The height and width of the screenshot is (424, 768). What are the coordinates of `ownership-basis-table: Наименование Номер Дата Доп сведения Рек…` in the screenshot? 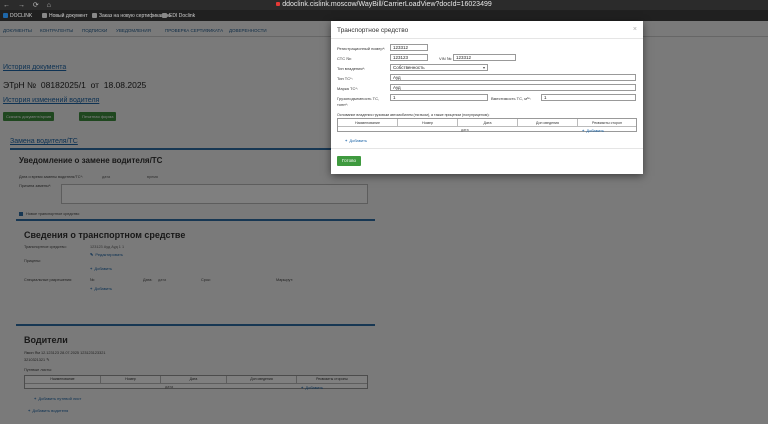 It's located at (487, 125).